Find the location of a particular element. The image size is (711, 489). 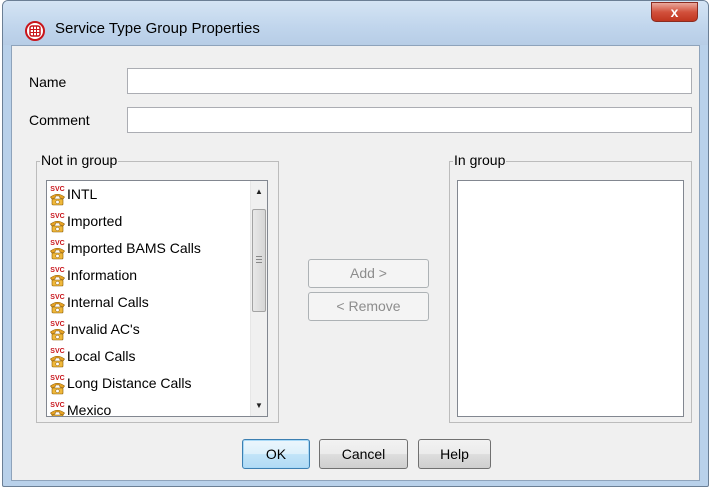

not-in-group-title: Not in group is located at coordinates (79, 160).